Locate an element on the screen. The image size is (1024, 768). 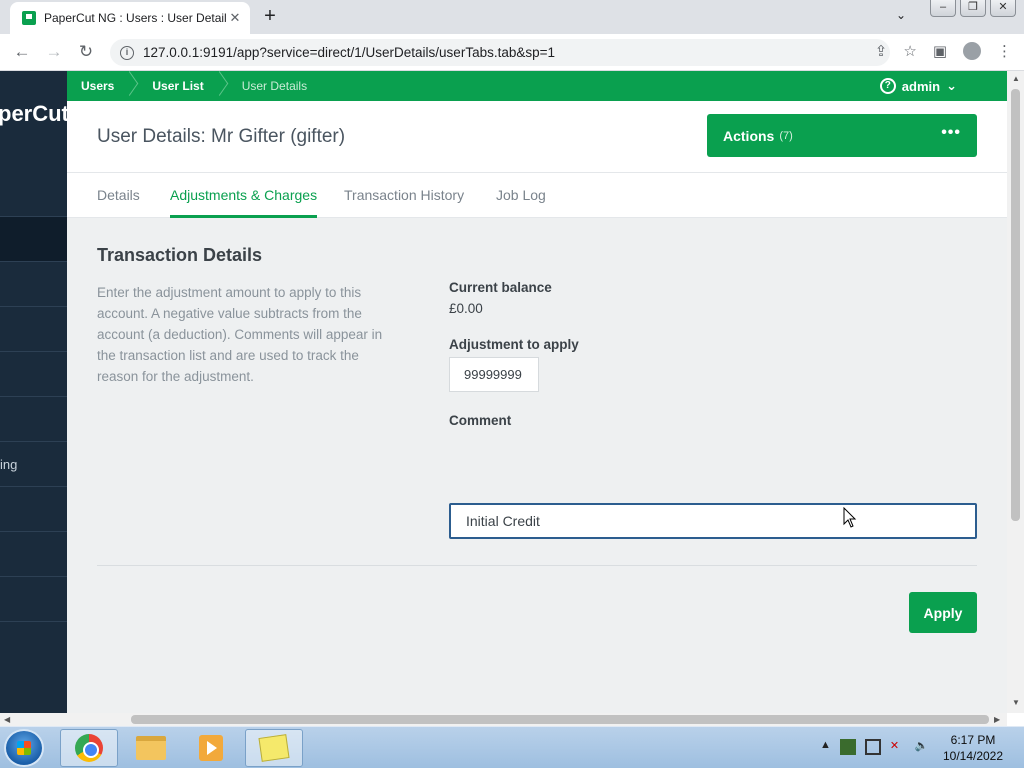
site-info-icon: i is located at coordinates (127, 52).